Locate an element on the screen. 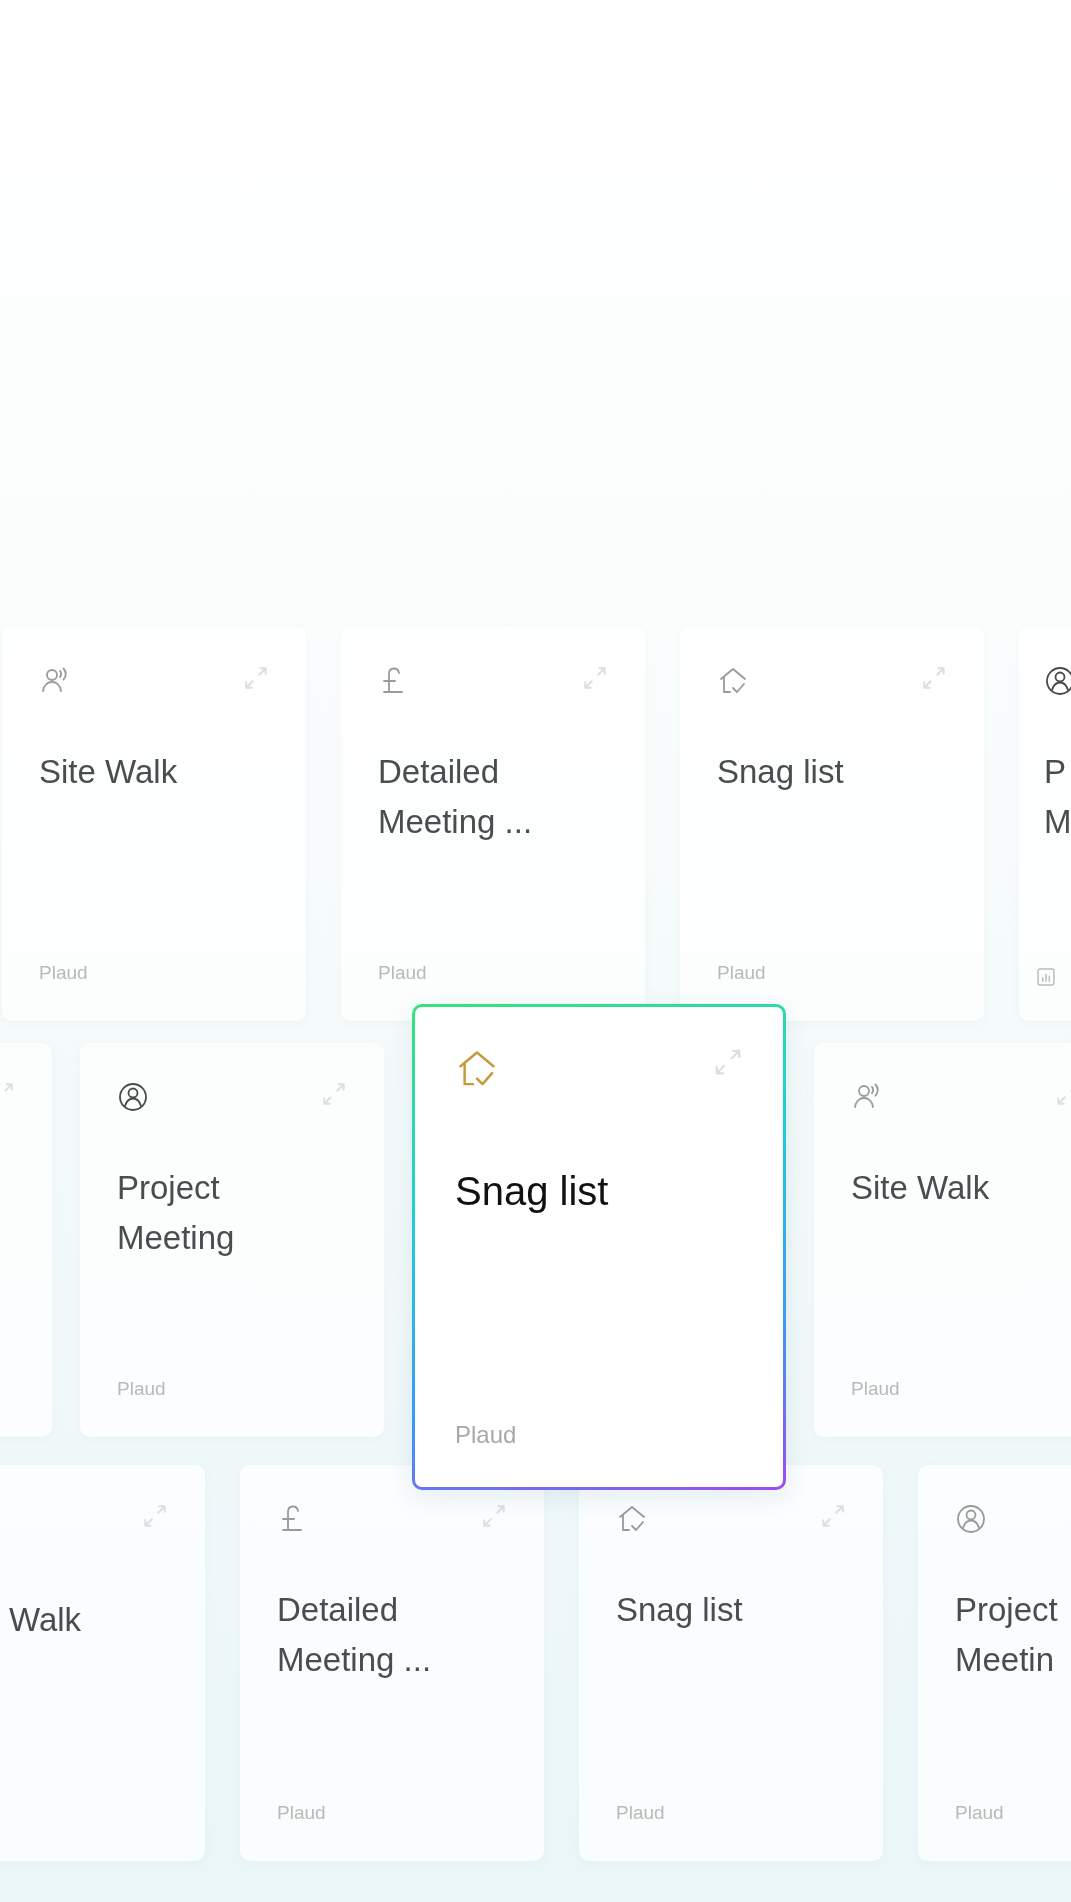 The height and width of the screenshot is (1902, 1071). card-title: Walk is located at coordinates (45, 1620).